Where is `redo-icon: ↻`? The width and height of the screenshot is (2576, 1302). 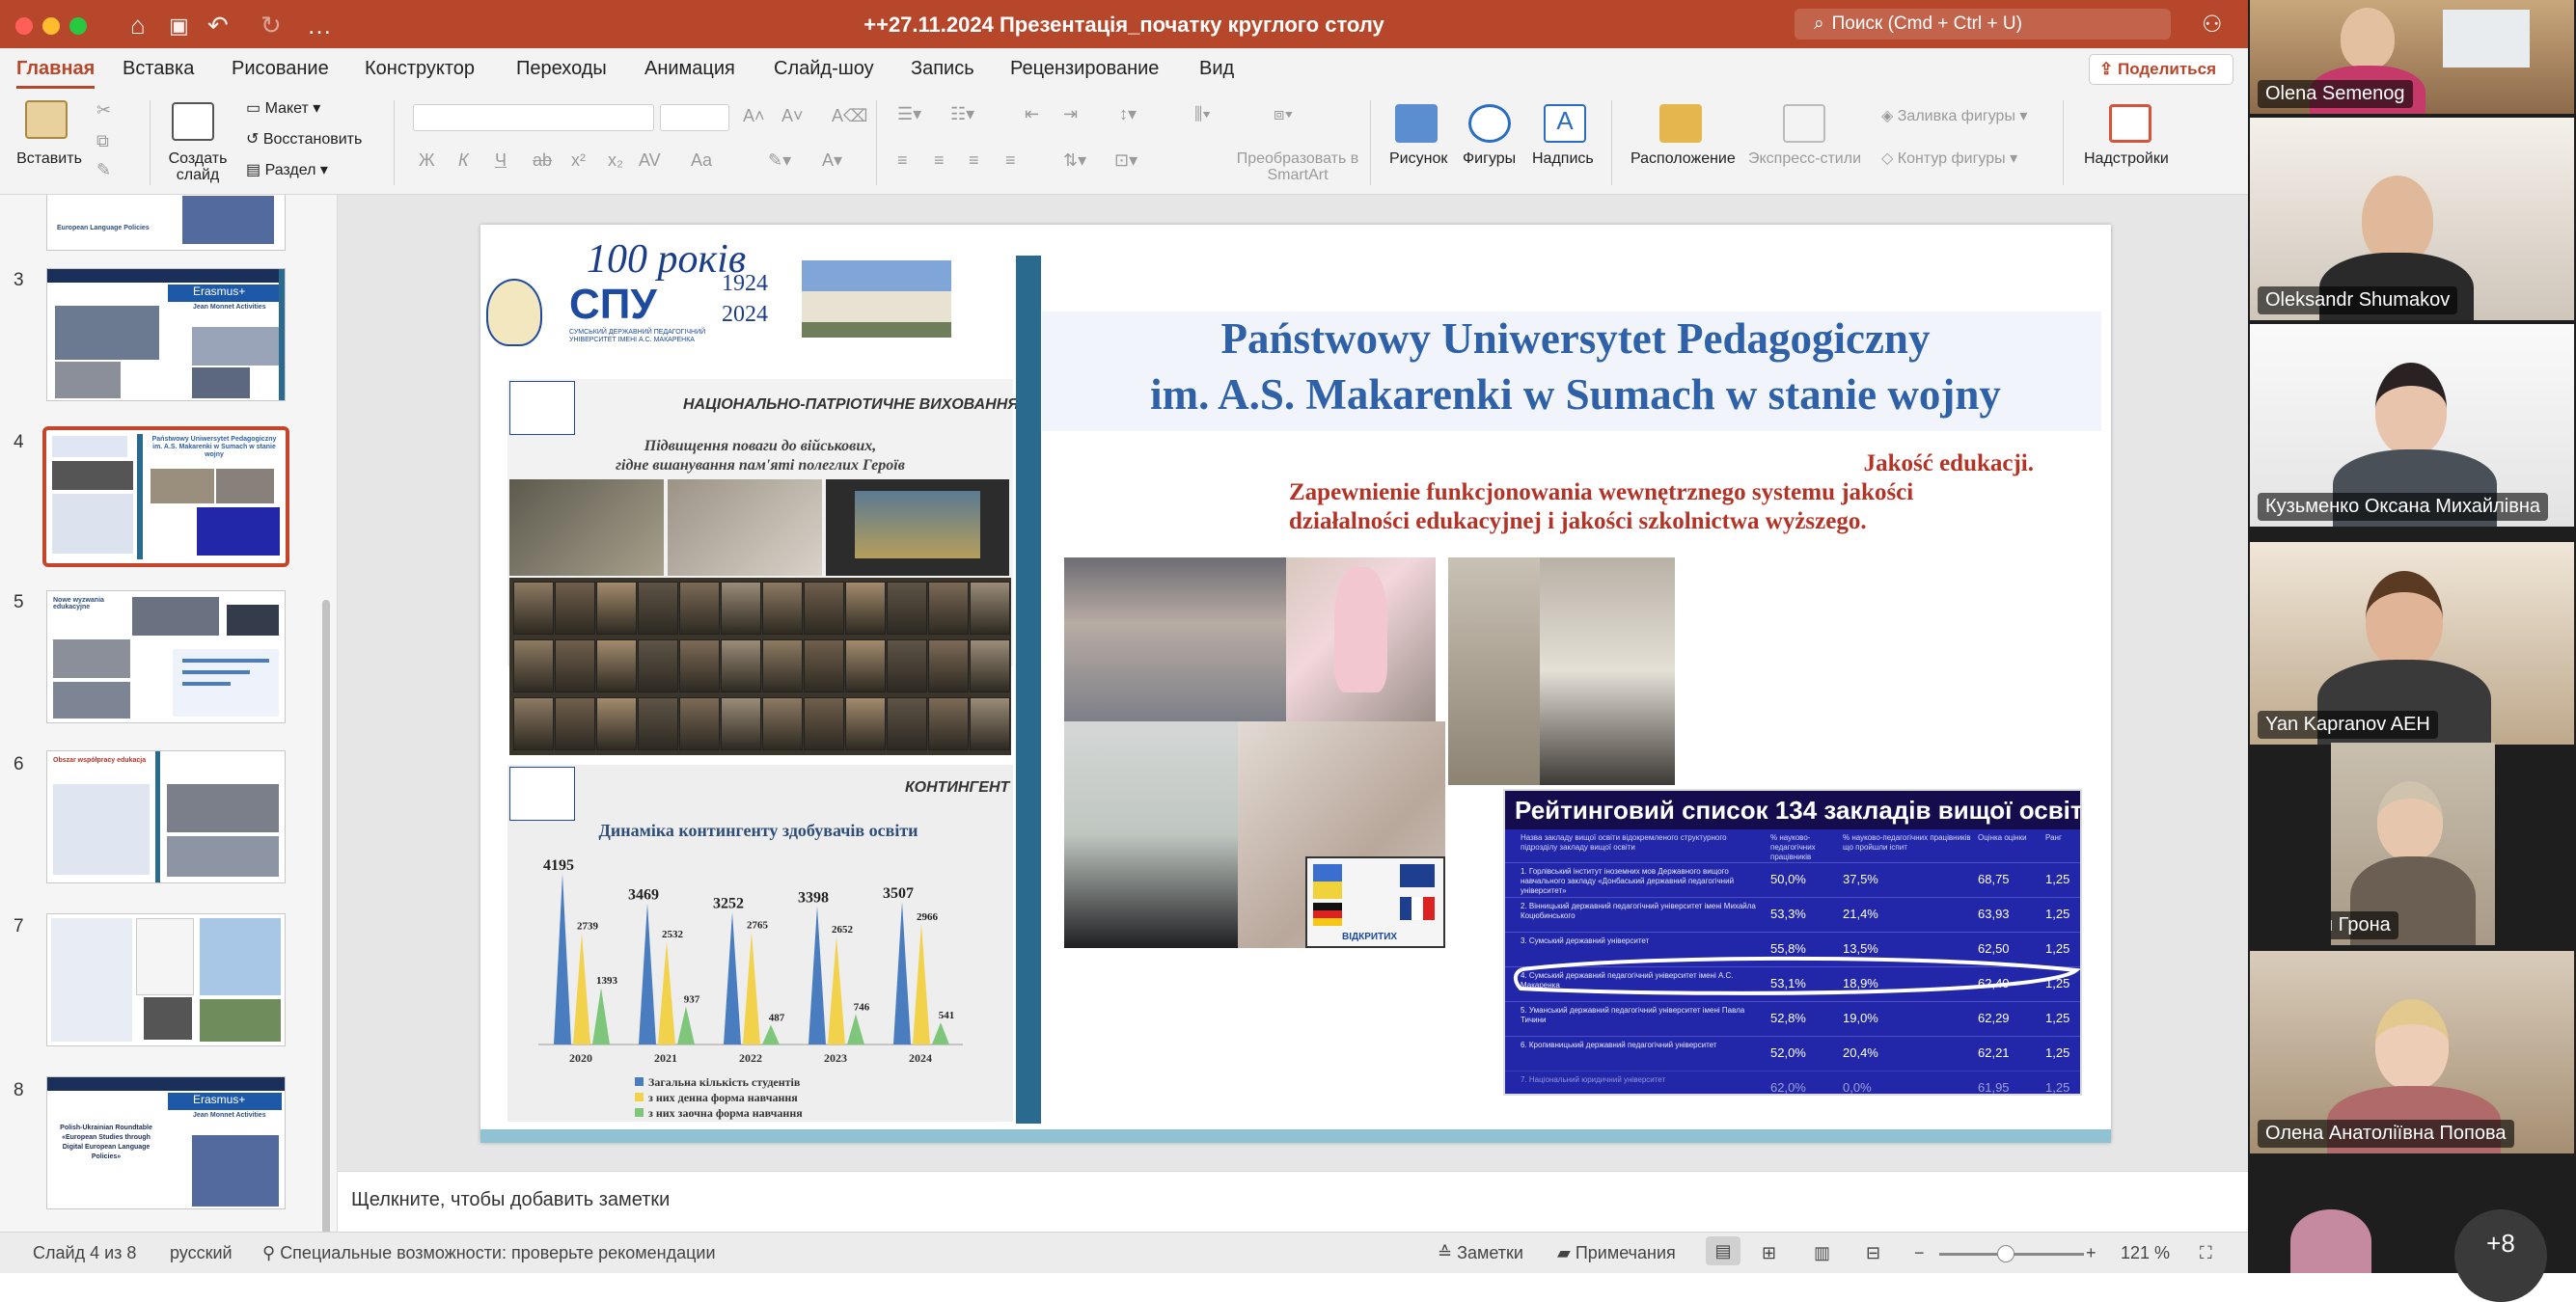
redo-icon: ↻ is located at coordinates (271, 26).